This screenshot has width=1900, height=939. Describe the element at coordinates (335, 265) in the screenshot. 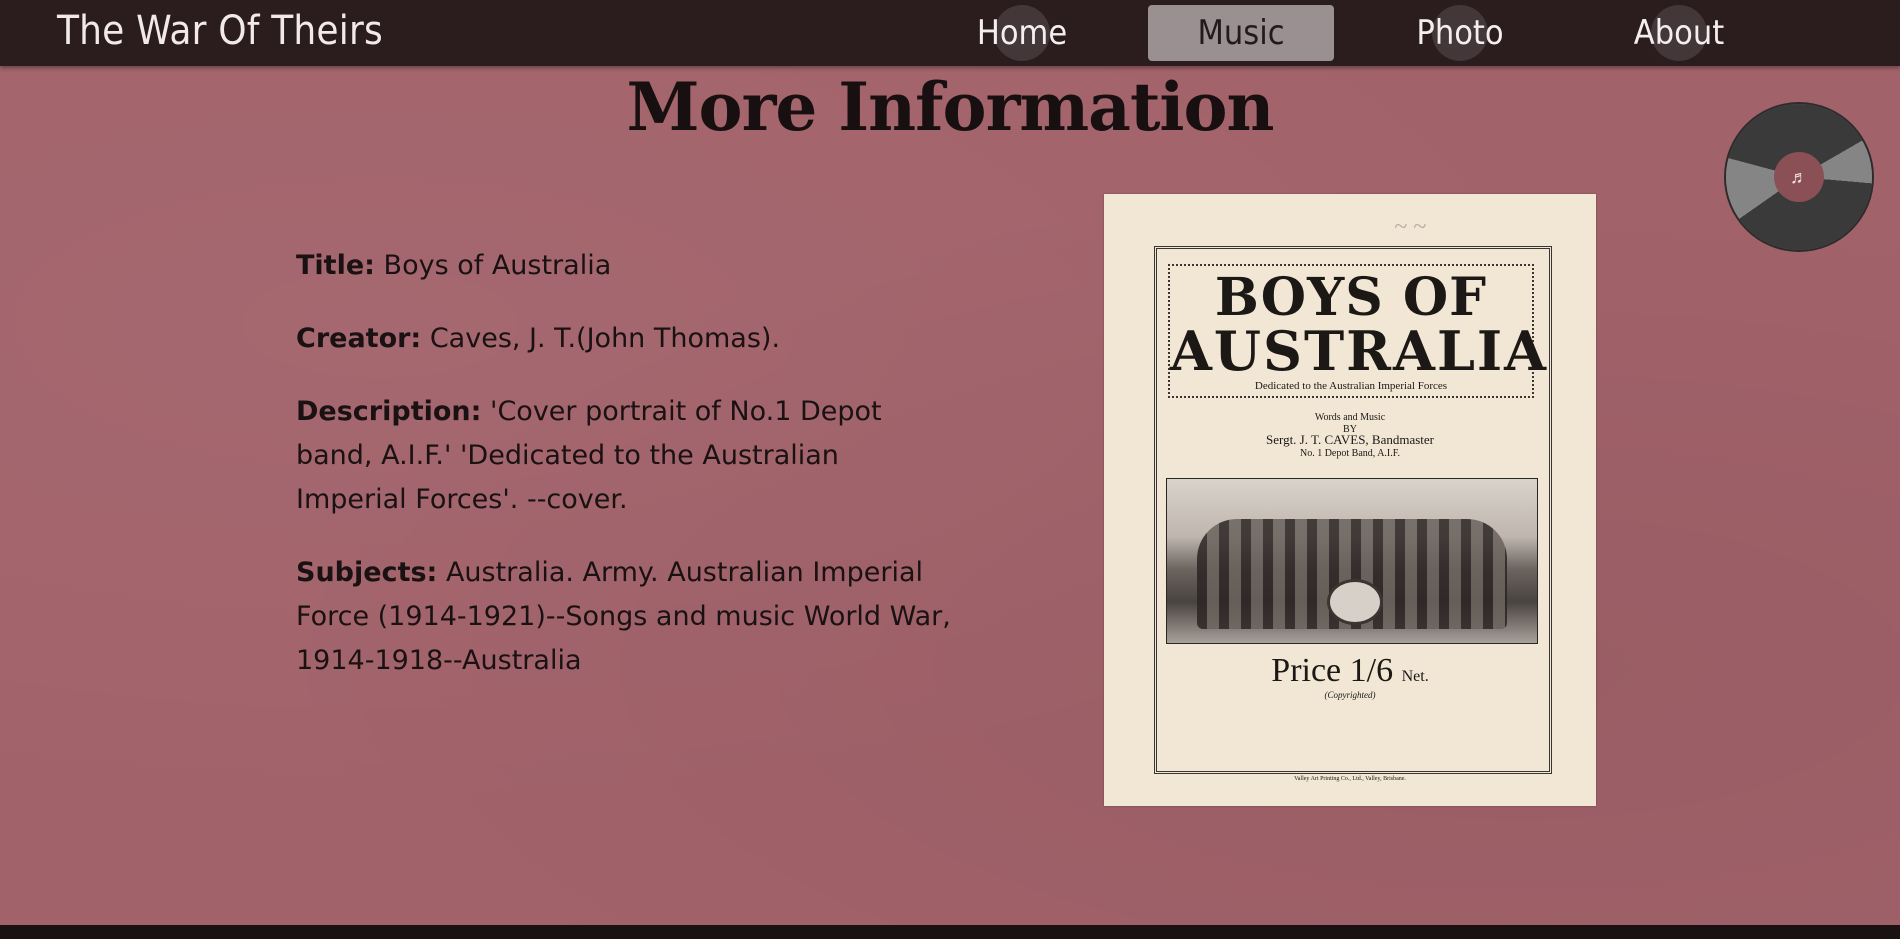

I see `title-label: Title:` at that location.